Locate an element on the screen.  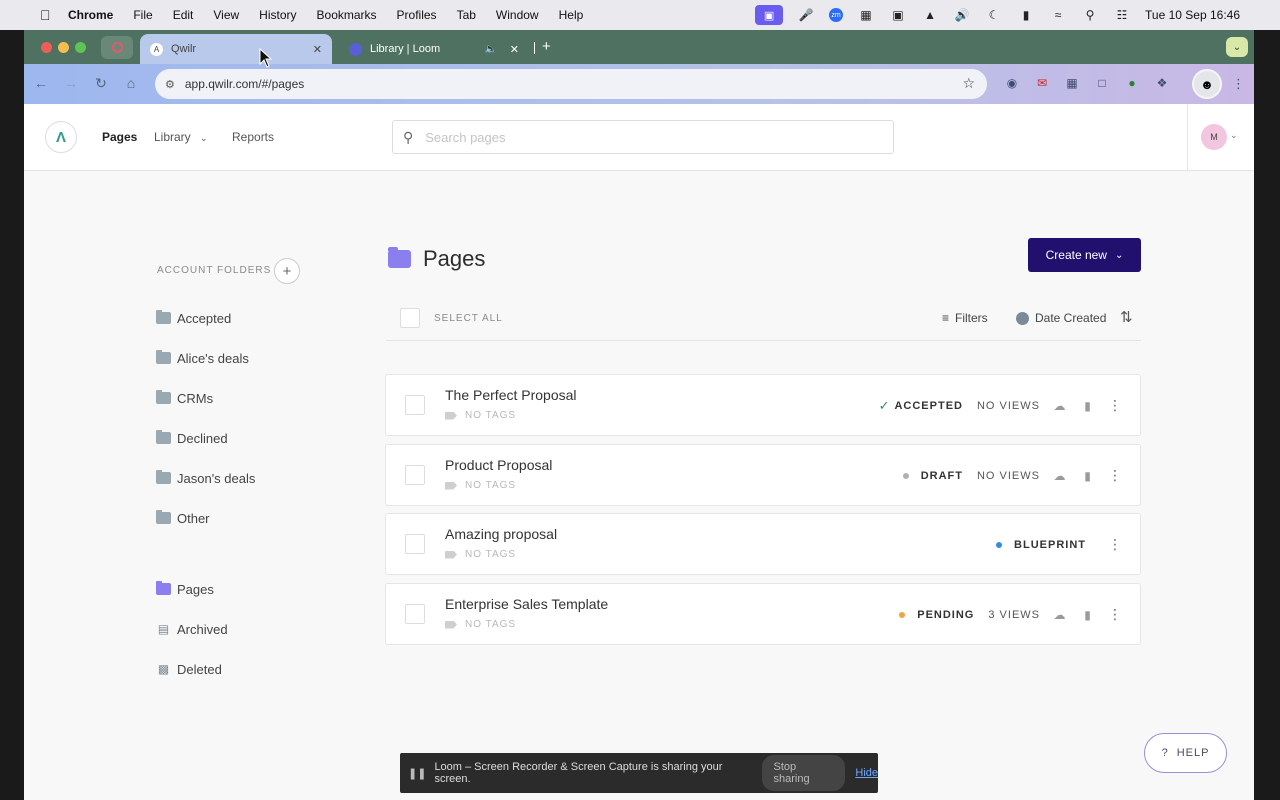
sort-direction-icon: ⇅ is located at coordinates (1126, 317).